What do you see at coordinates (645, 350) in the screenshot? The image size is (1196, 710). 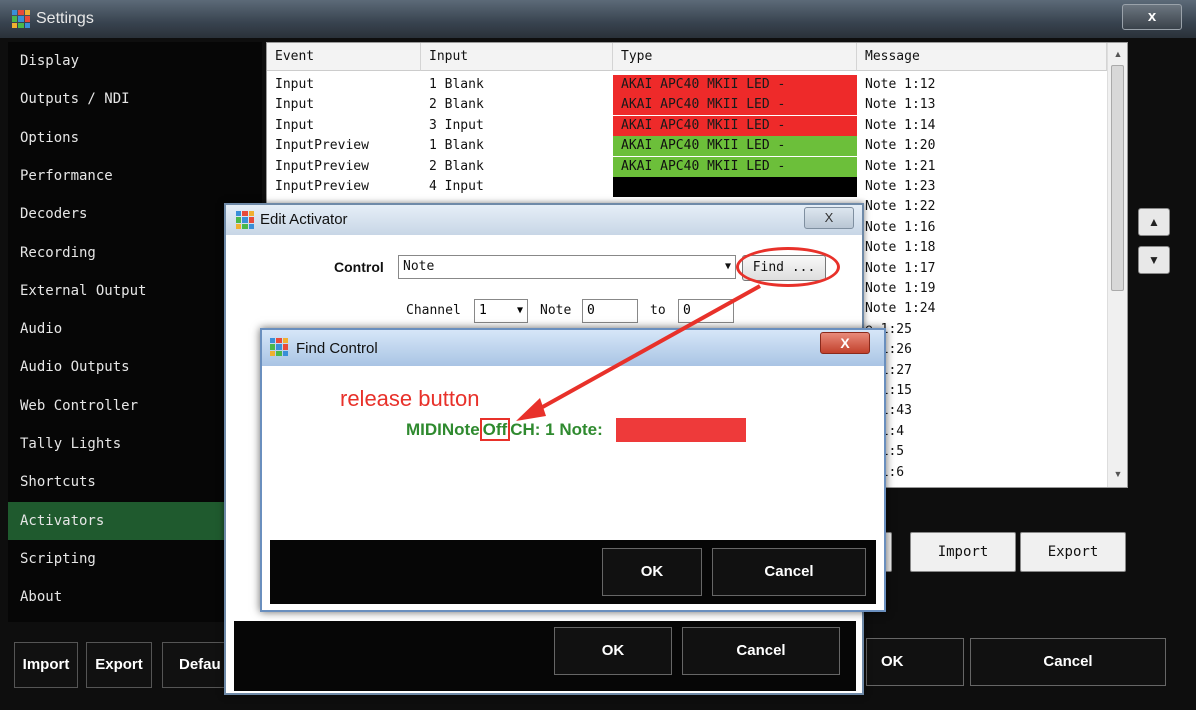 I see `annotation-arrow-icon` at bounding box center [645, 350].